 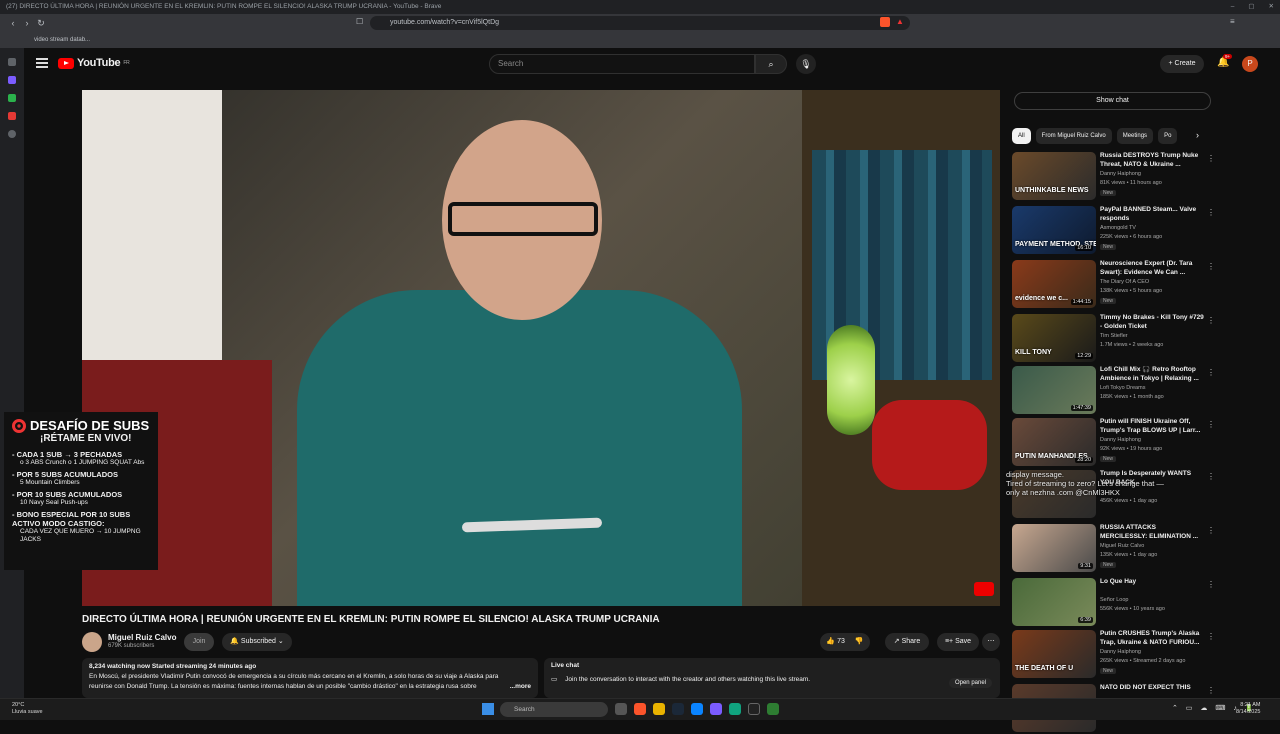 I want to click on channel-name: Miguel Ruiz Calvo, so click(x=142, y=637).